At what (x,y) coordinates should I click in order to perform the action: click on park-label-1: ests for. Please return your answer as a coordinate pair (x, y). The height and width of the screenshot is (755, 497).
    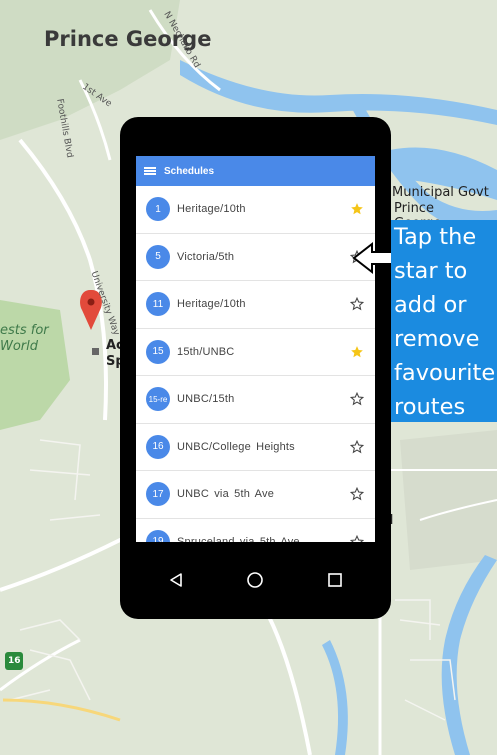
    Looking at the image, I should click on (24, 330).